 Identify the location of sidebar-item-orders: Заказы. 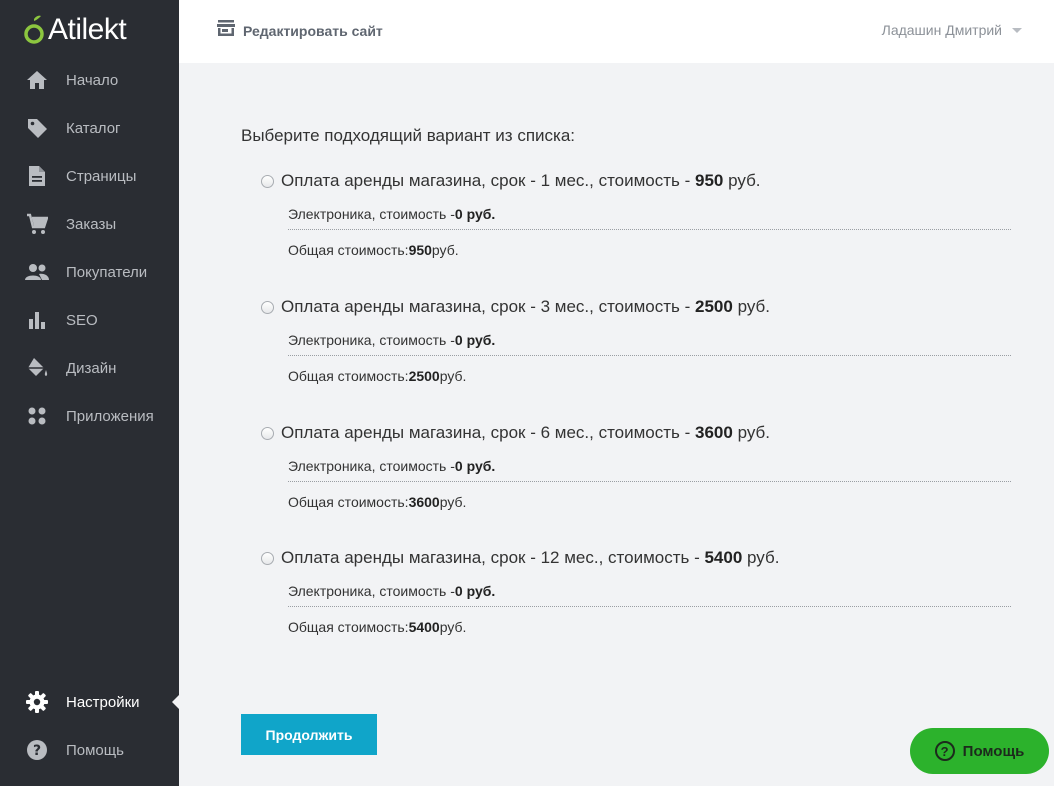
(89, 224).